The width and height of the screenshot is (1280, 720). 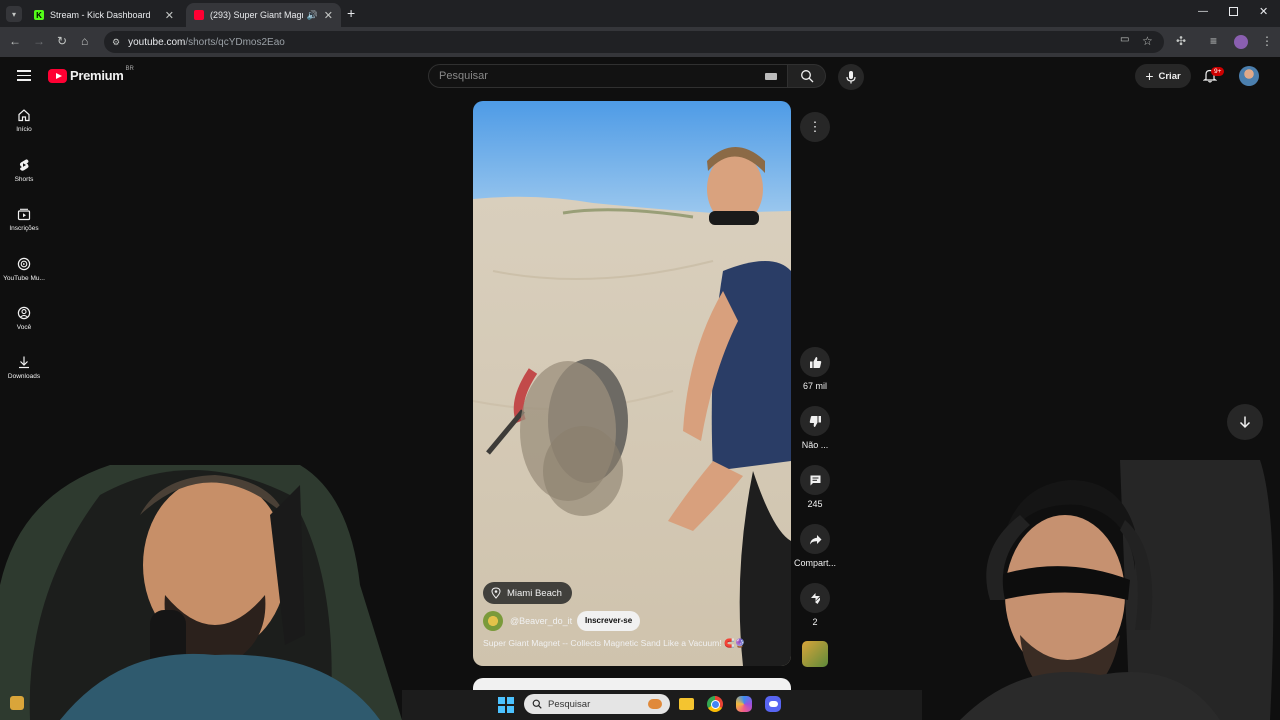 What do you see at coordinates (24, 179) in the screenshot?
I see `nav-label: Shorts` at bounding box center [24, 179].